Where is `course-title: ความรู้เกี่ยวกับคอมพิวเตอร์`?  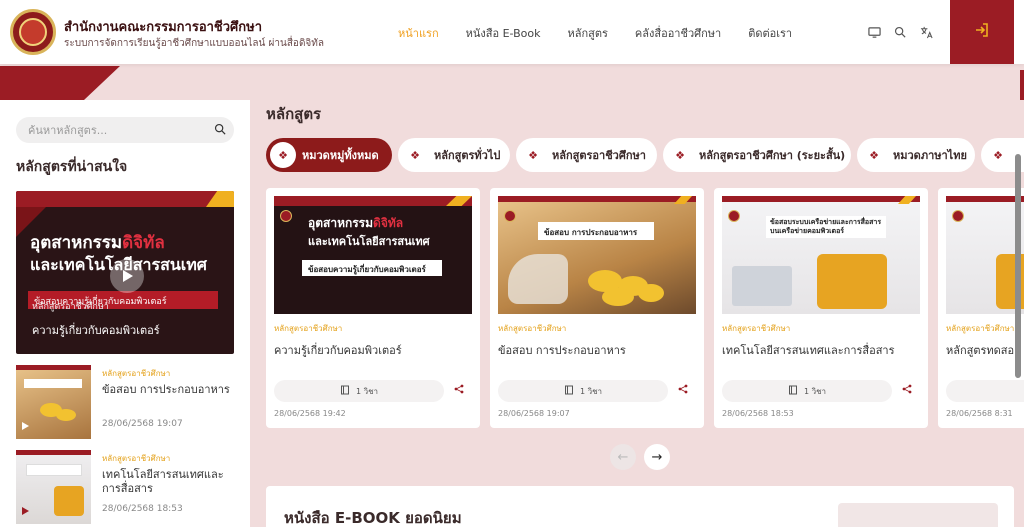 course-title: ความรู้เกี่ยวกับคอมพิวเตอร์ is located at coordinates (338, 350).